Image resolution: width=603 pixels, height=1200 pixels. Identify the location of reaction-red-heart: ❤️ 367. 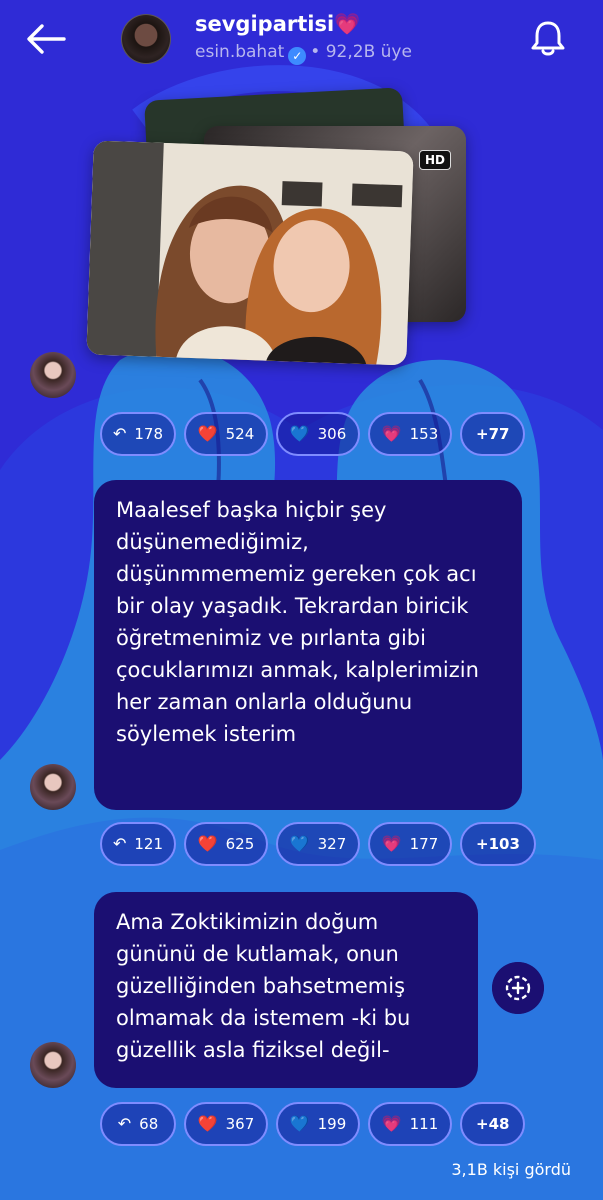
(226, 1124).